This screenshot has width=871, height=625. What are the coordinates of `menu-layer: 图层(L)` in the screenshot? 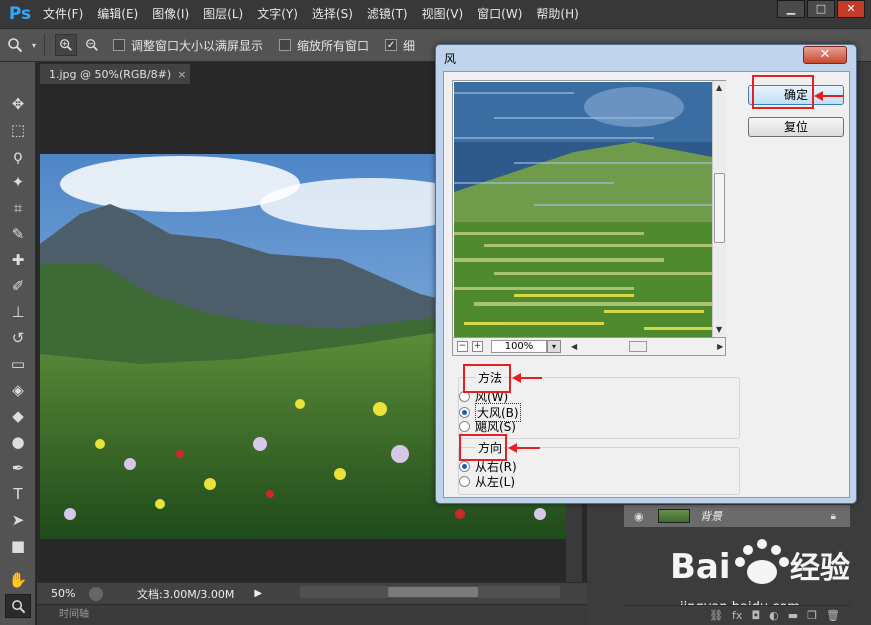 It's located at (223, 14).